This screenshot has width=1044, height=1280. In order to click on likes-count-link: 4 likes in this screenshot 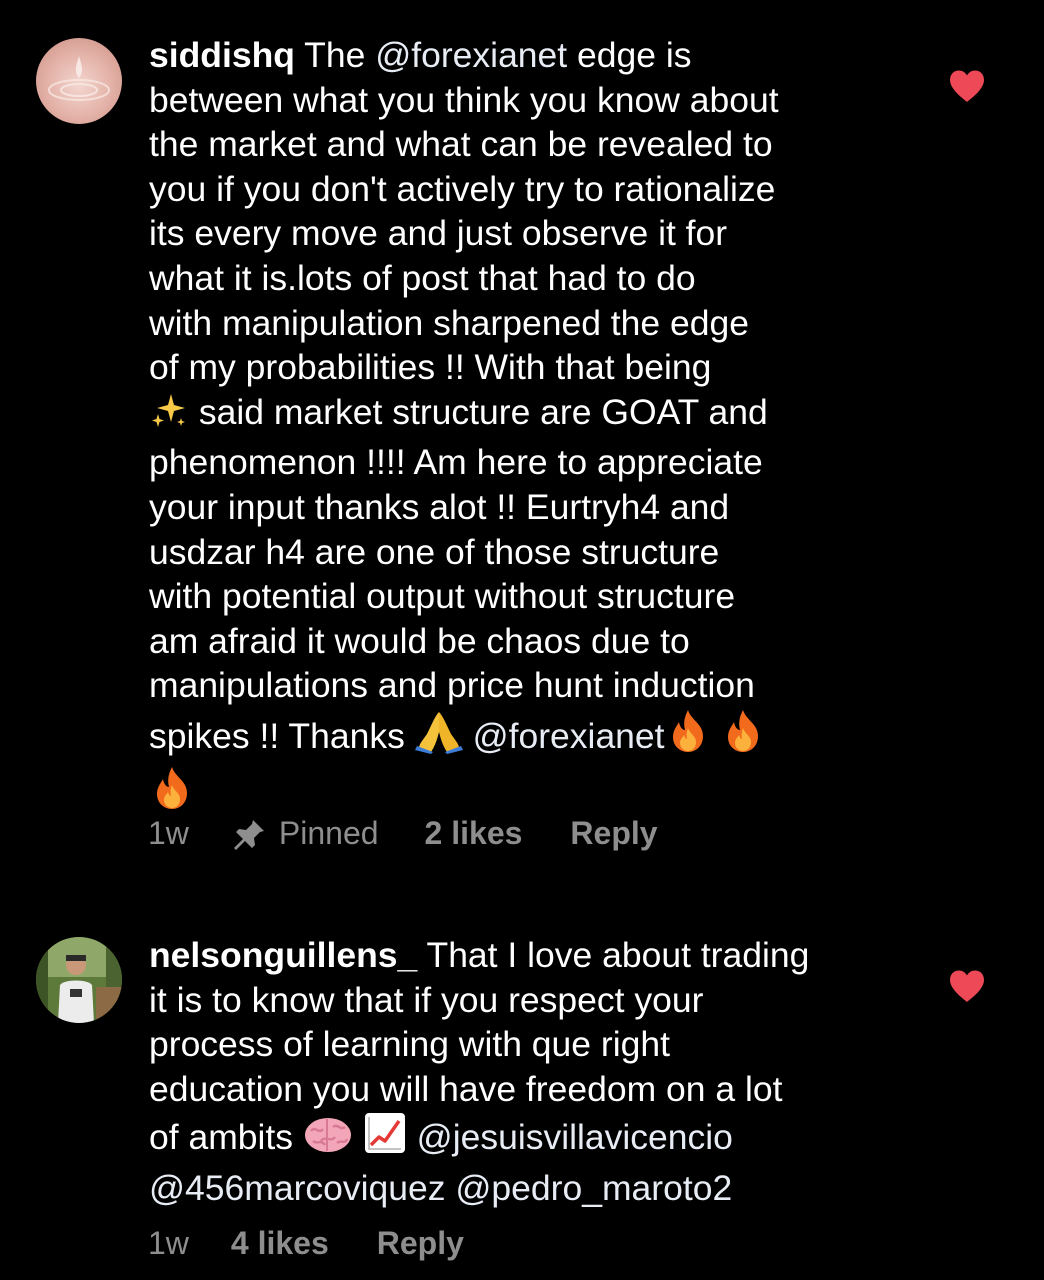, I will do `click(280, 1243)`.